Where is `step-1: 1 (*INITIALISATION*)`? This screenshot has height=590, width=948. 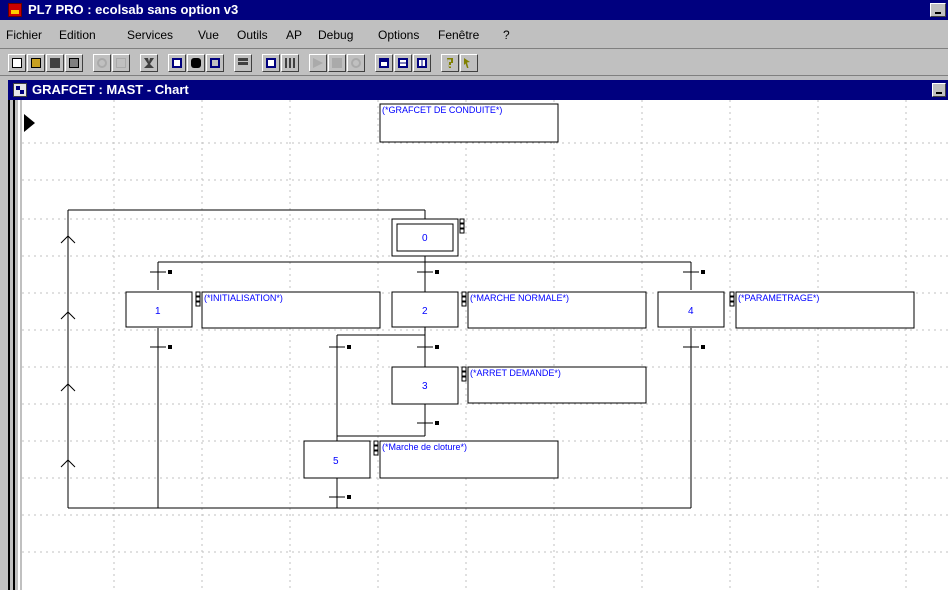 step-1: 1 (*INITIALISATION*) is located at coordinates (253, 310).